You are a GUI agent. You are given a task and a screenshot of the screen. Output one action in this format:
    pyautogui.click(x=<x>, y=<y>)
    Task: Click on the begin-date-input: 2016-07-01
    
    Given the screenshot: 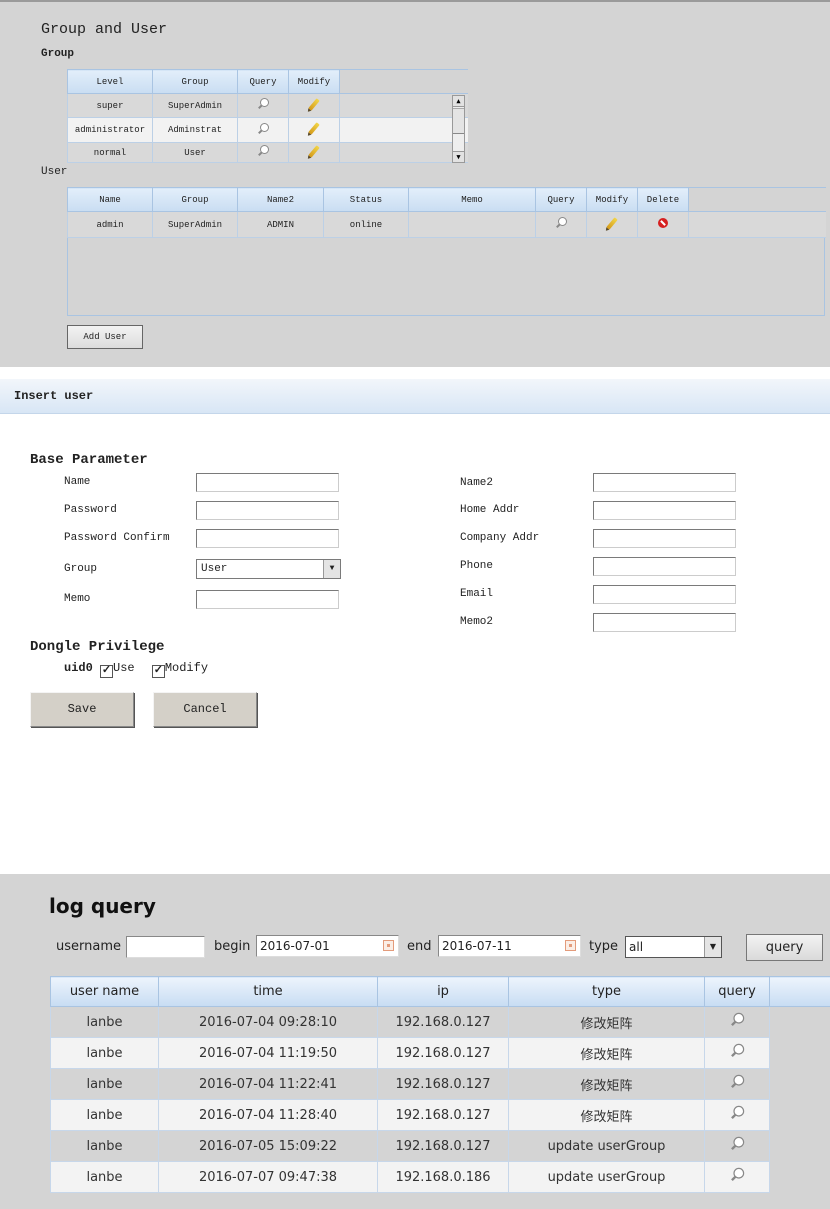 What is the action you would take?
    pyautogui.click(x=327, y=946)
    